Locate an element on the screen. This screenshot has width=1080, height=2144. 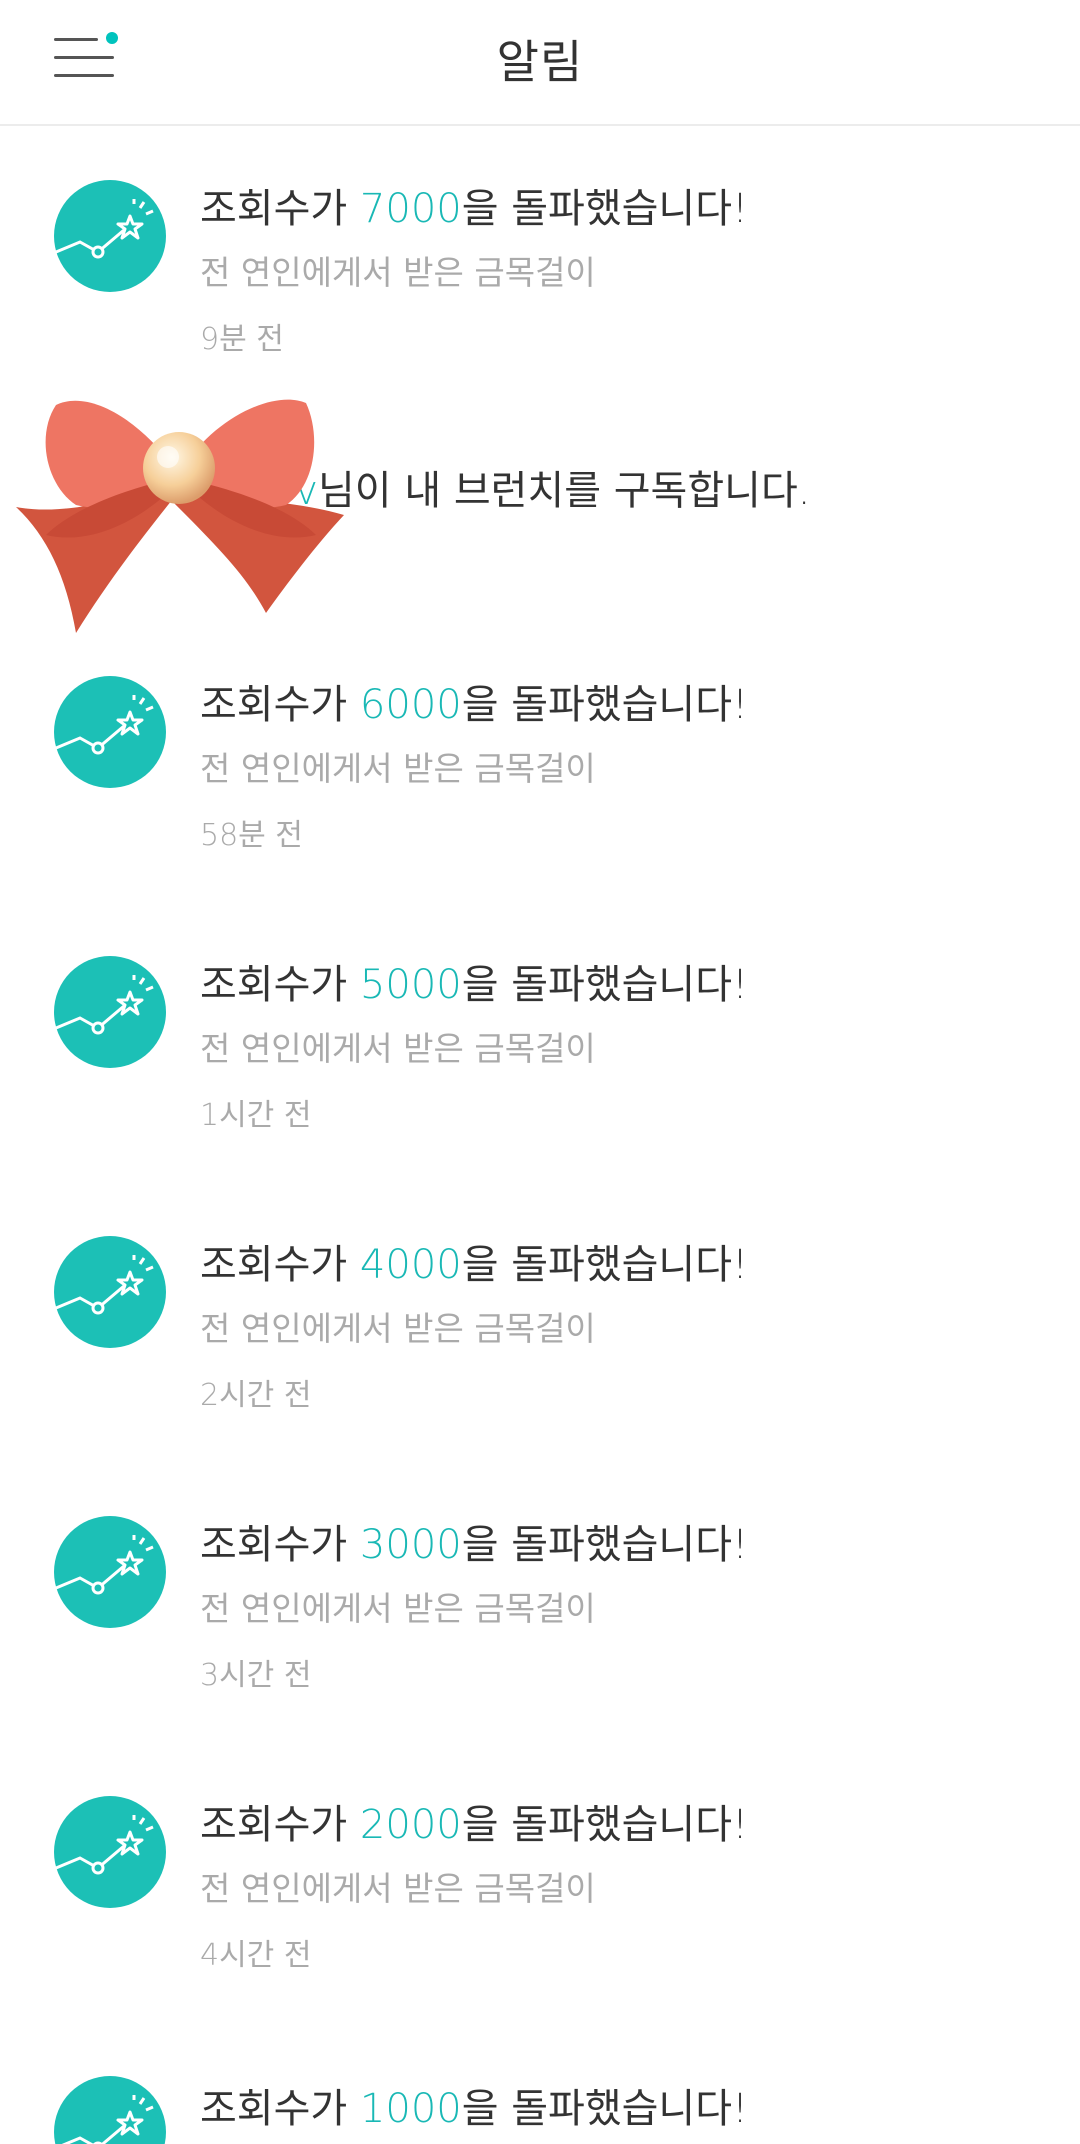
notification-message: 조회수가 5000을 돌파했습니다! is located at coordinates (474, 985).